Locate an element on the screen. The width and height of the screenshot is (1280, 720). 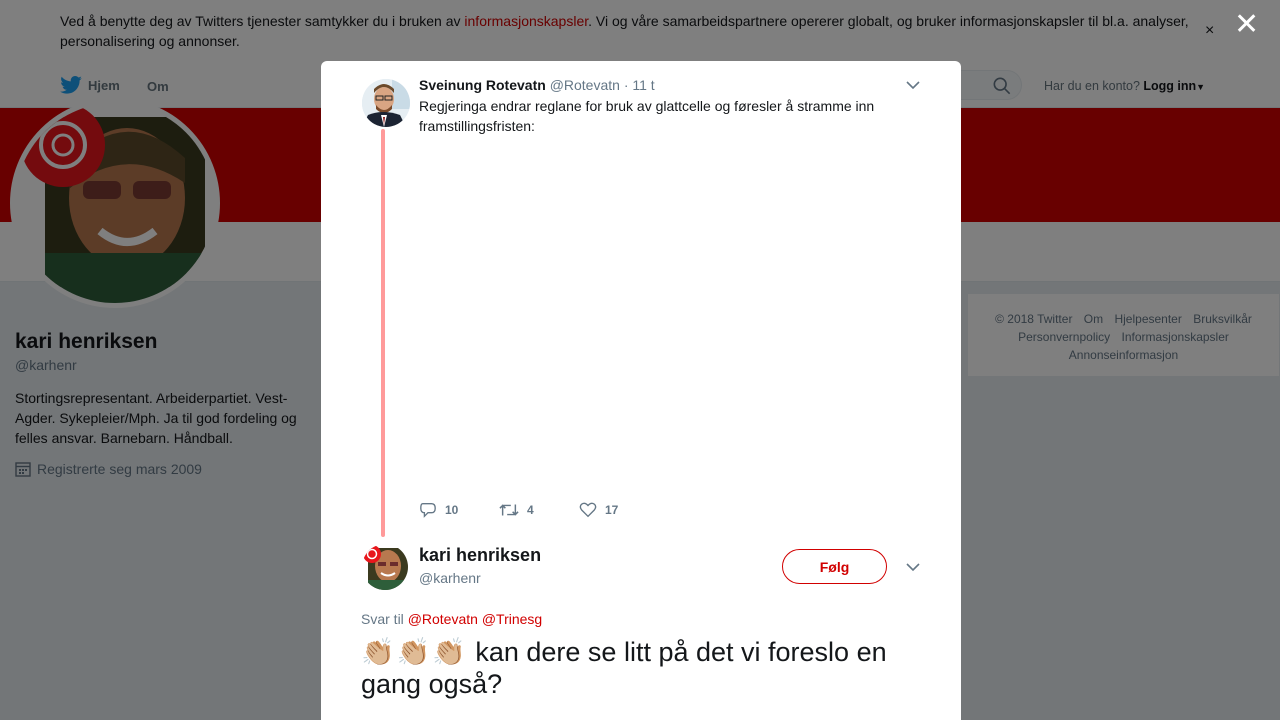
tweet2-avatar is located at coordinates (385, 567).